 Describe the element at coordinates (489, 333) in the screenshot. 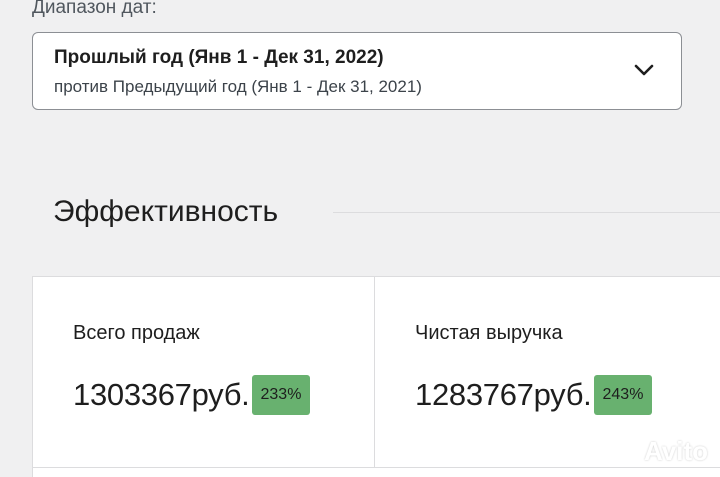

I see `card-label: Чистая выручка` at that location.